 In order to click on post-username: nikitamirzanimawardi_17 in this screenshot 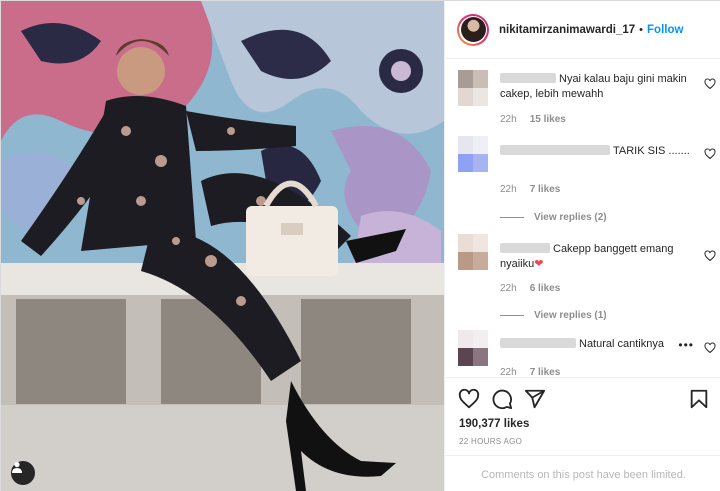, I will do `click(567, 30)`.